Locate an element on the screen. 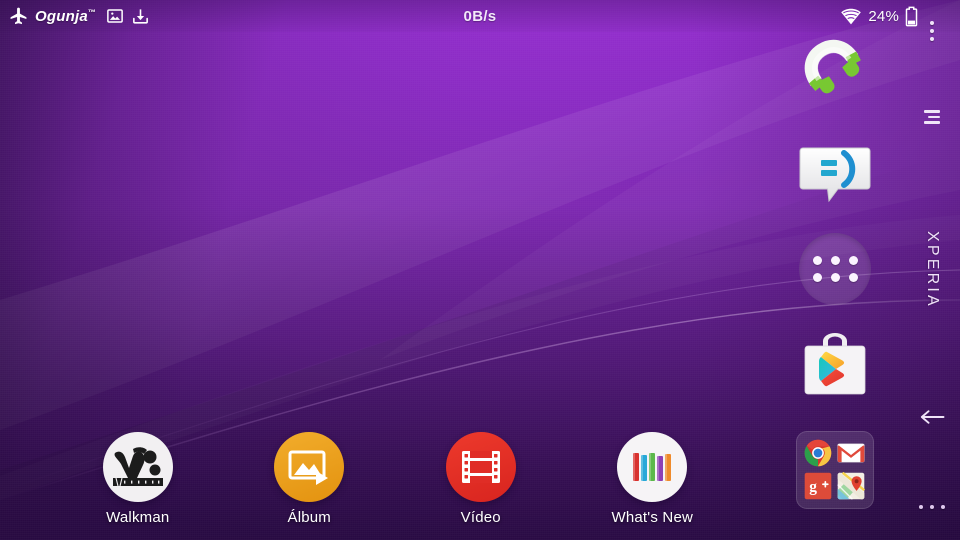 This screenshot has width=960, height=540. recent-apps-icon is located at coordinates (932, 117).